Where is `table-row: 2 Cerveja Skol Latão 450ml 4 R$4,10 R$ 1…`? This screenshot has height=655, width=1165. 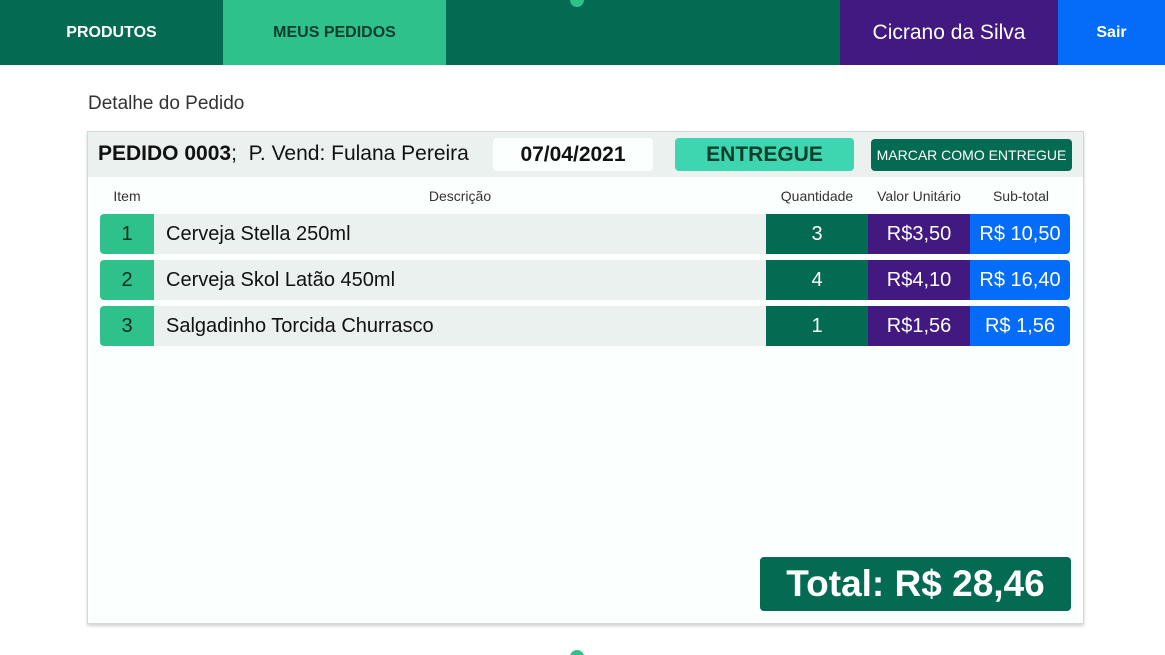
table-row: 2 Cerveja Skol Latão 450ml 4 R$4,10 R$ 1… is located at coordinates (585, 280).